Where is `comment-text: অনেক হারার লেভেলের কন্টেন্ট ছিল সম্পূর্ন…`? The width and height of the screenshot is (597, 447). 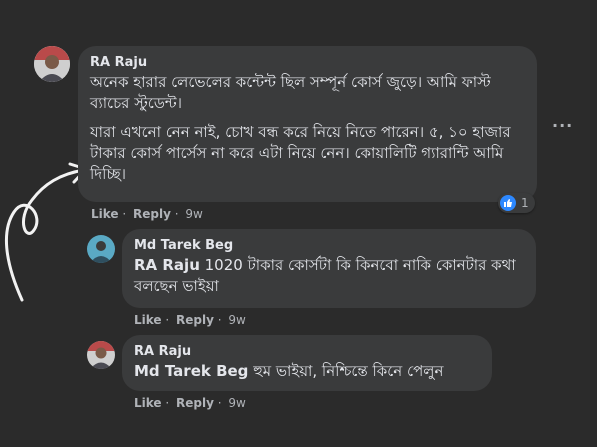
comment-text: অনেক হারার লেভেলের কন্টেন্ট ছিল সম্পূর্ন… is located at coordinates (290, 92).